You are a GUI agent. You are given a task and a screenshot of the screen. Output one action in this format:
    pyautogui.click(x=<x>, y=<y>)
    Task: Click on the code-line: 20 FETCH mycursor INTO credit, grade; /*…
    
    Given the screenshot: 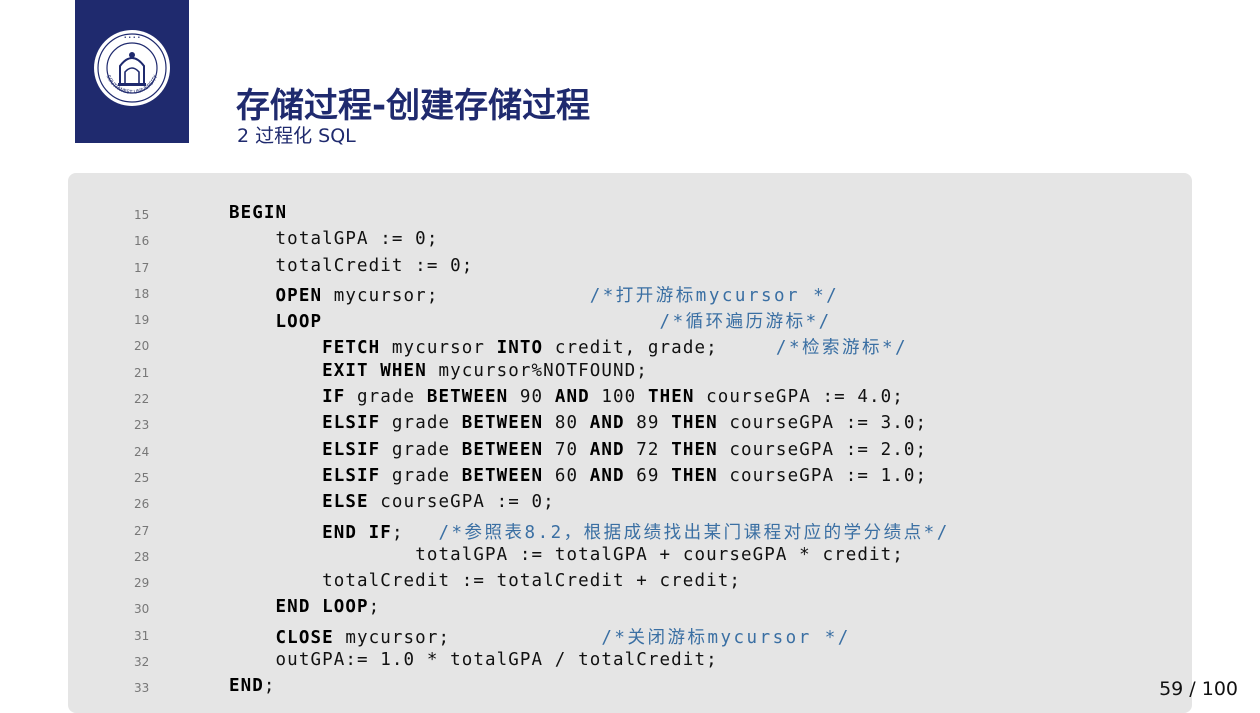 What is the action you would take?
    pyautogui.click(x=630, y=347)
    